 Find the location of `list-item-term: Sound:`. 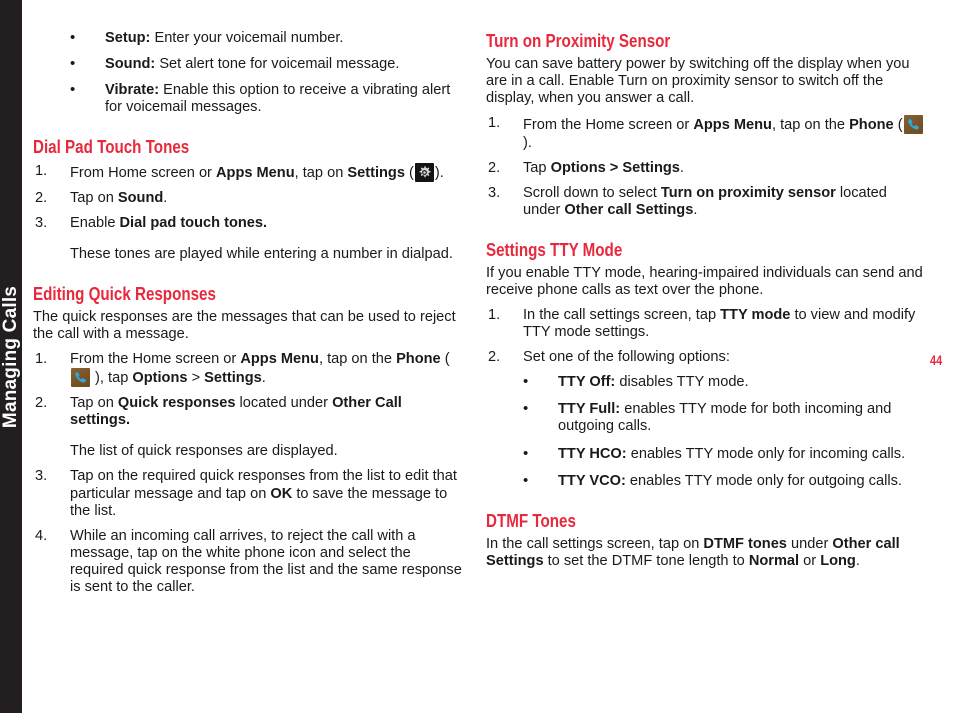

list-item-term: Sound: is located at coordinates (130, 64).